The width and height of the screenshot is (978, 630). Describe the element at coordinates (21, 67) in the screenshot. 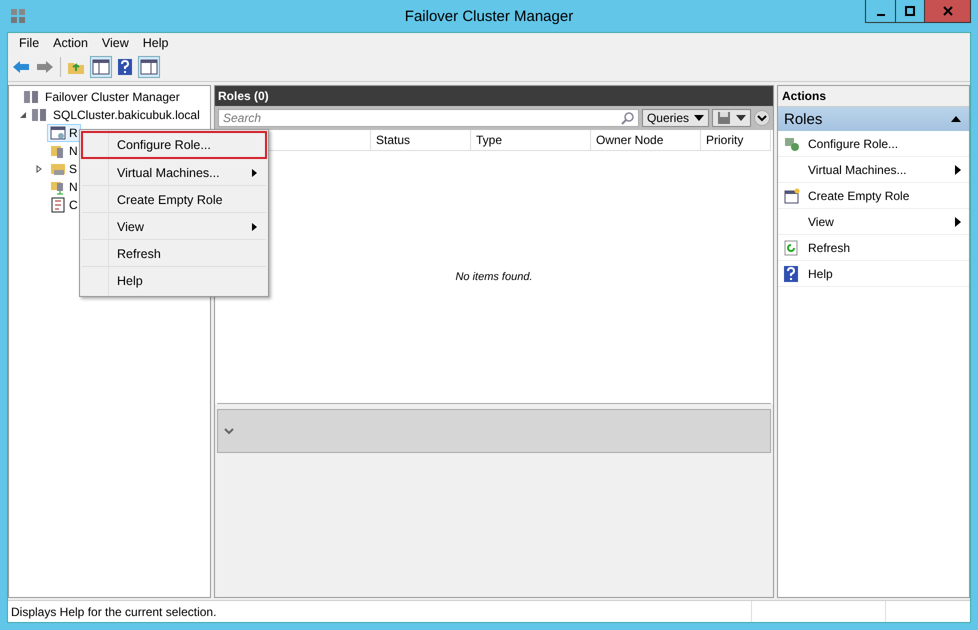

I see `back-arrow-icon` at that location.